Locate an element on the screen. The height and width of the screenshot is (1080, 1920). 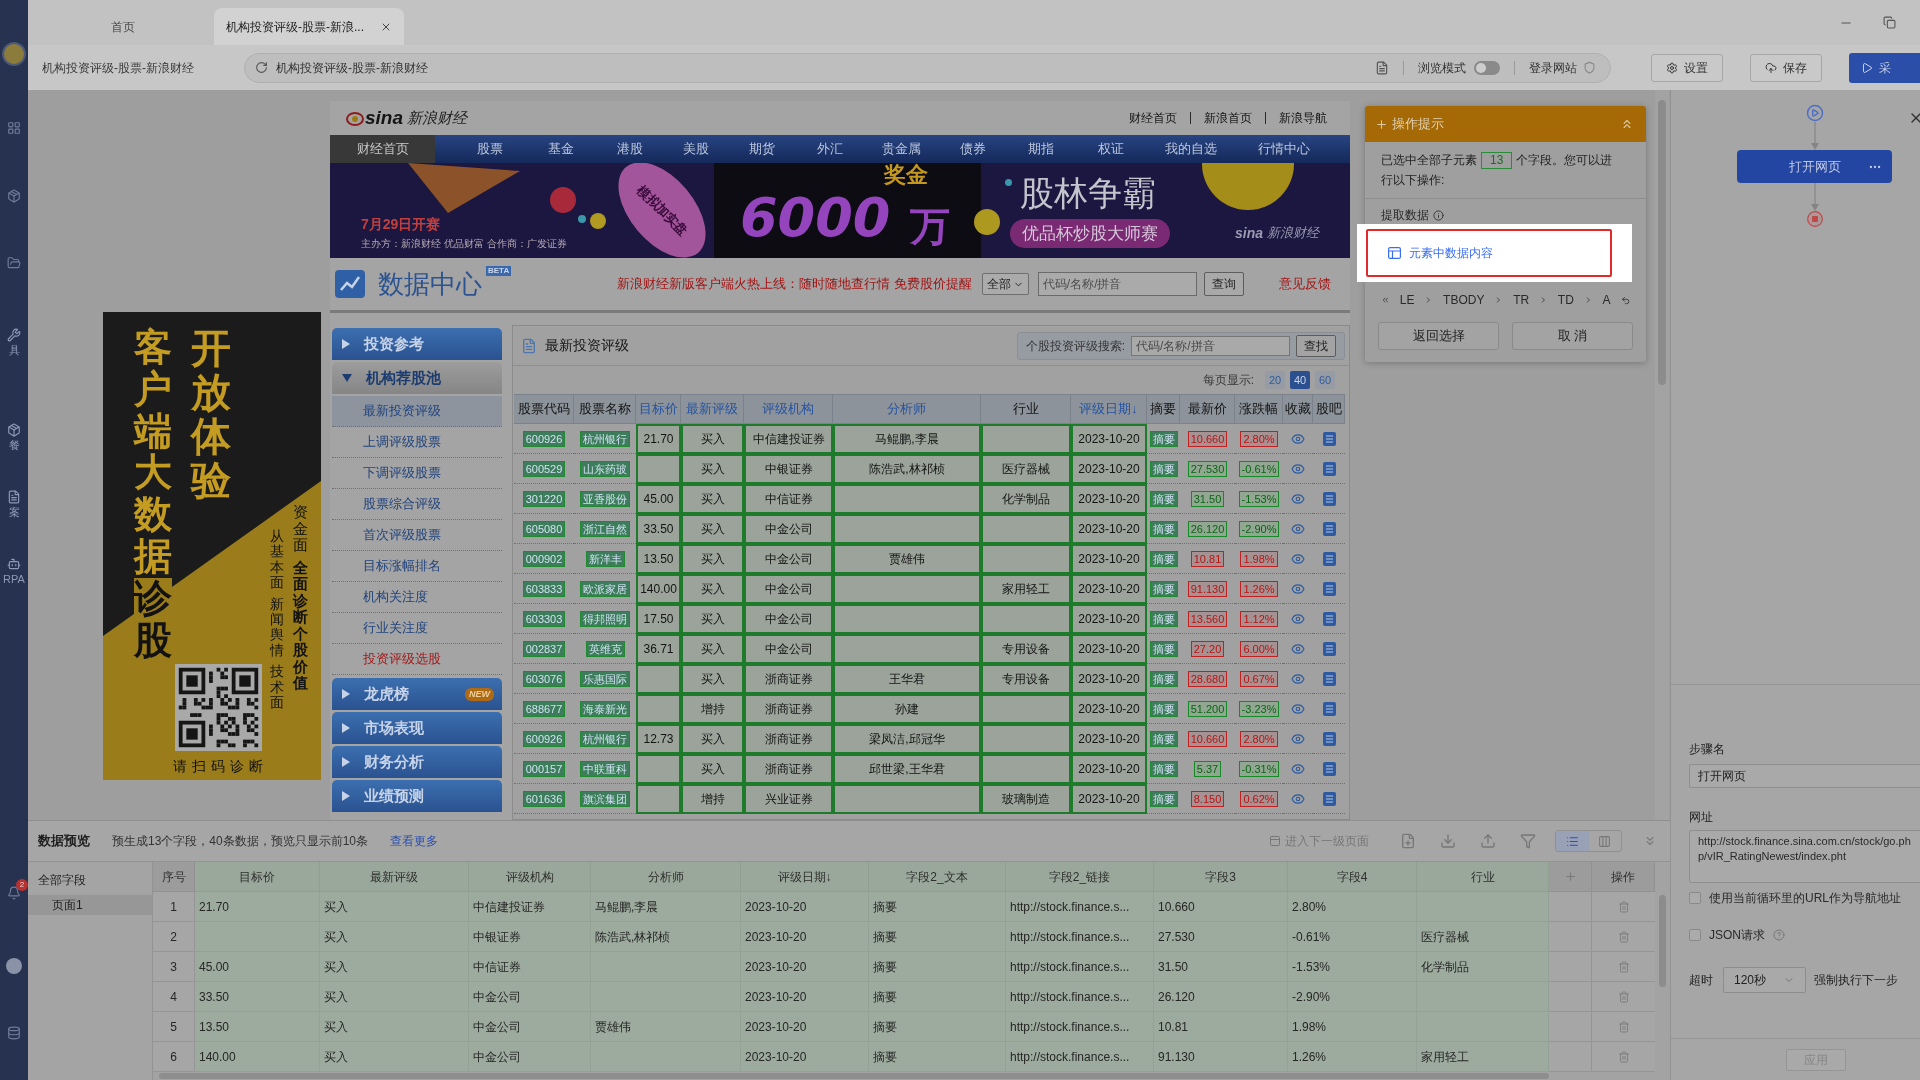
stock-code-link: 000902 is located at coordinates (544, 558).